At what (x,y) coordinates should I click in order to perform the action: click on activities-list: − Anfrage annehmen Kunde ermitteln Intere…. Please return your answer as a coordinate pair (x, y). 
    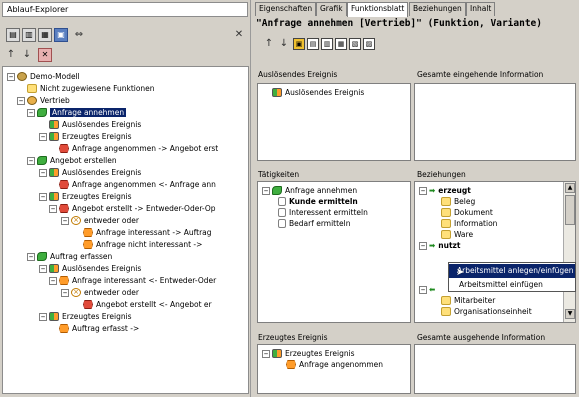
    Looking at the image, I should click on (334, 252).